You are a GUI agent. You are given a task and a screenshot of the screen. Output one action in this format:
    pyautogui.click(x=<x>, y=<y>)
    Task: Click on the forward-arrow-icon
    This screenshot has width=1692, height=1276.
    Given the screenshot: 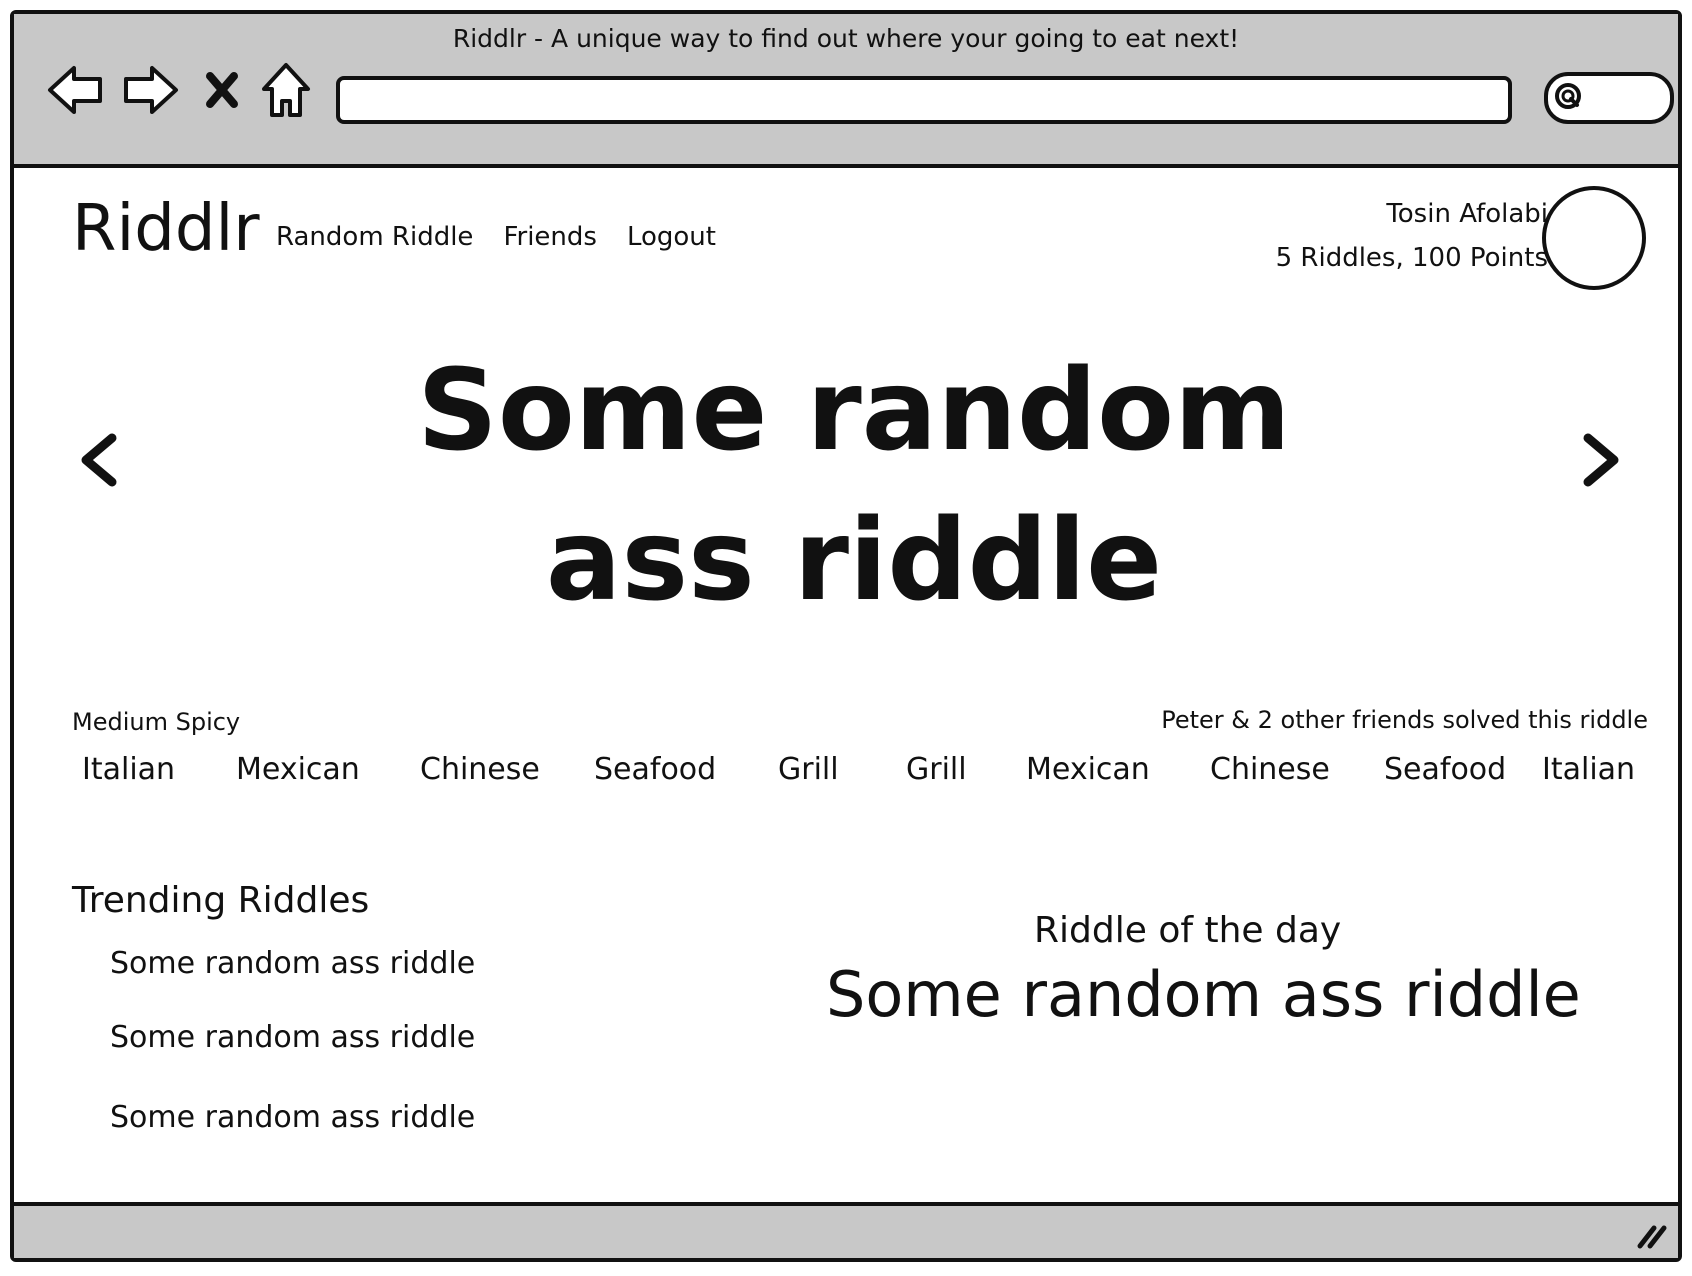 What is the action you would take?
    pyautogui.click(x=151, y=90)
    